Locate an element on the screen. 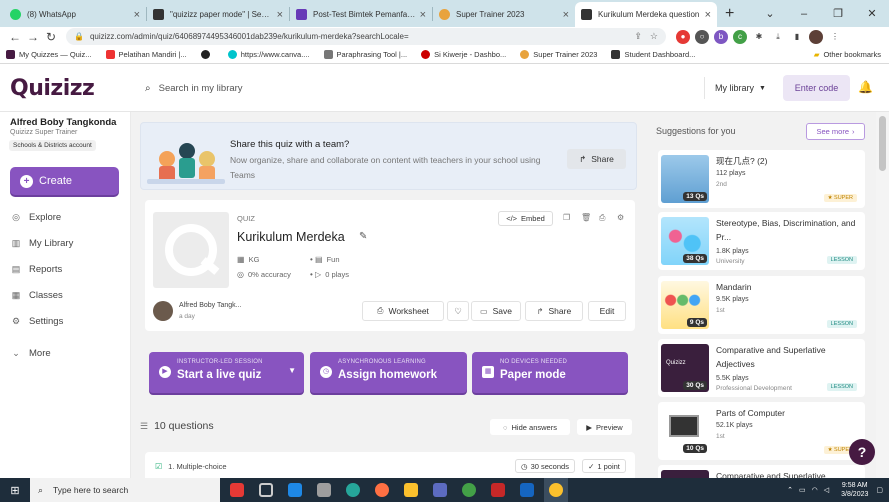 The height and width of the screenshot is (502, 889). camera-icon is located at coordinates (324, 490).